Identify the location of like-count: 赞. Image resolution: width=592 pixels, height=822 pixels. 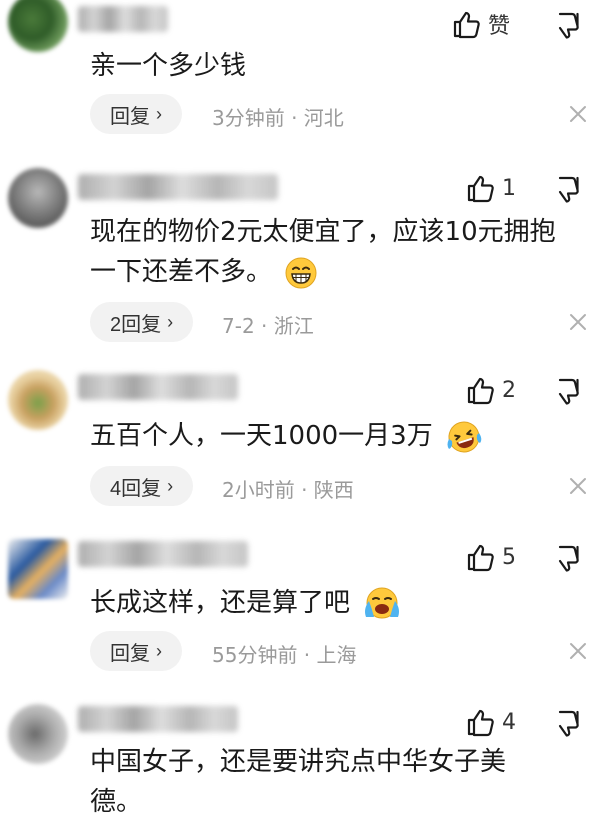
(499, 26).